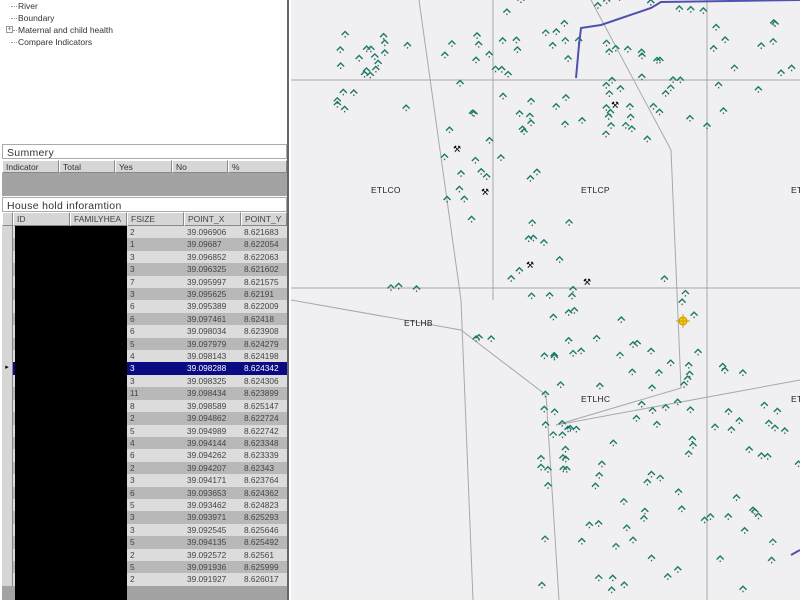  I want to click on tree-item-boundary: Boundary, so click(36, 18).